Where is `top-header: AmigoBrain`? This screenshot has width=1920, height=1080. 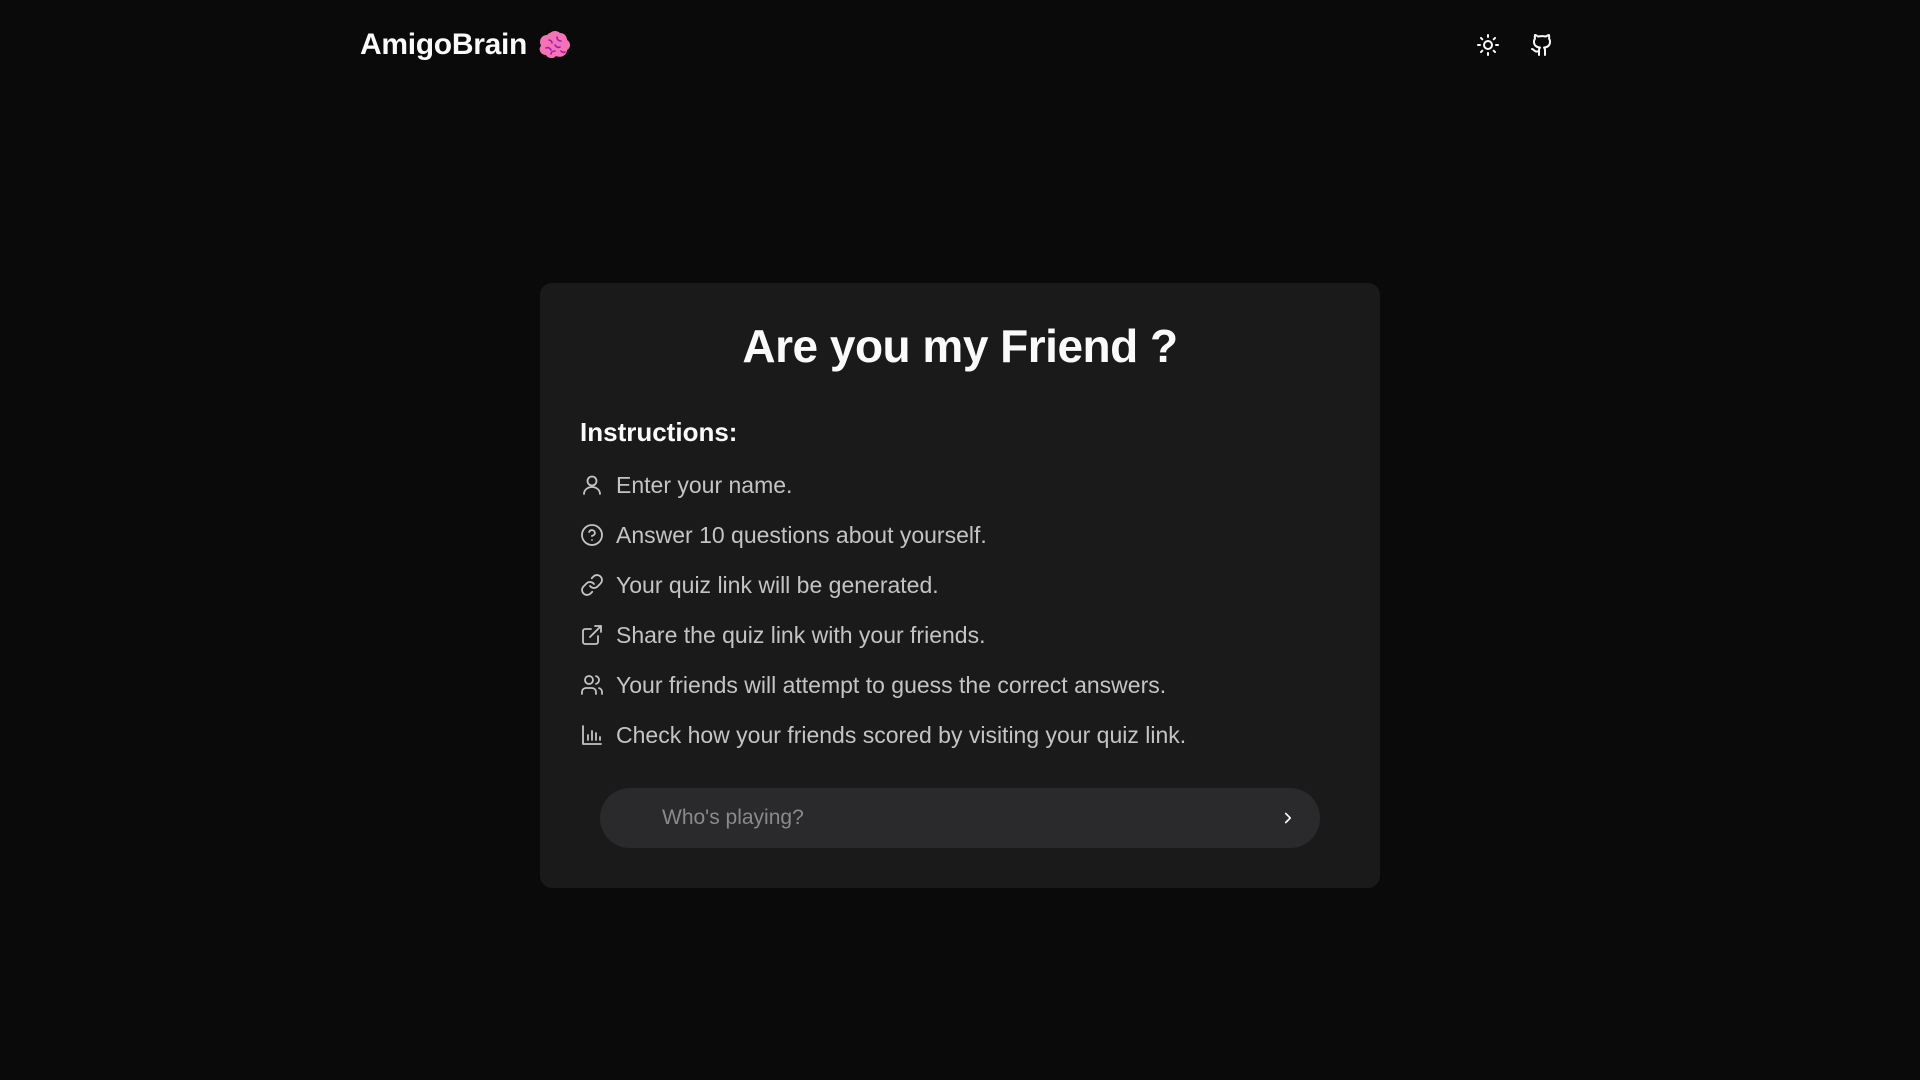
top-header: AmigoBrain is located at coordinates (960, 45).